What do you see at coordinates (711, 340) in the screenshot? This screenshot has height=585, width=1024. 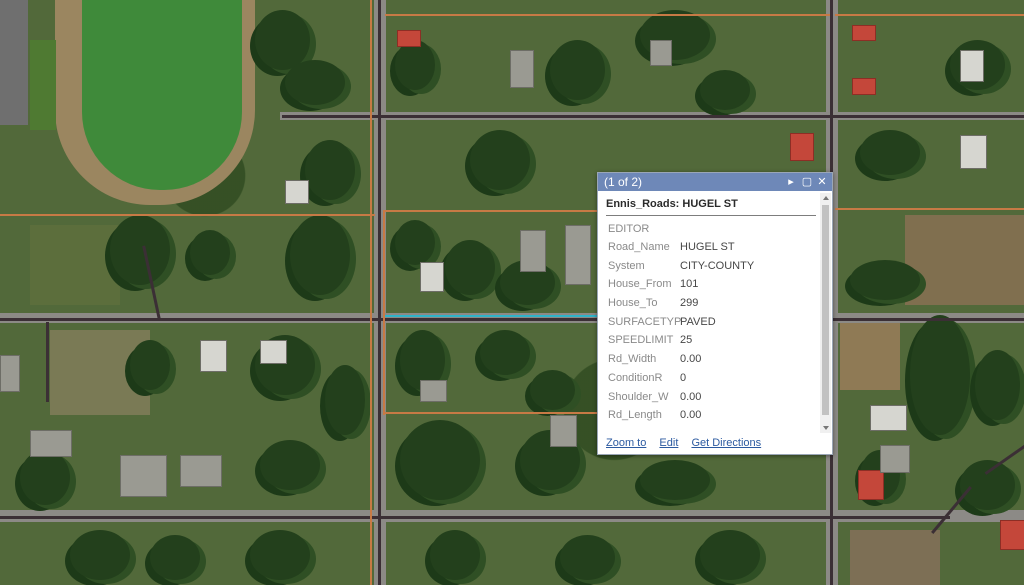 I see `attribute-row: SPEEDLIMIT 25` at bounding box center [711, 340].